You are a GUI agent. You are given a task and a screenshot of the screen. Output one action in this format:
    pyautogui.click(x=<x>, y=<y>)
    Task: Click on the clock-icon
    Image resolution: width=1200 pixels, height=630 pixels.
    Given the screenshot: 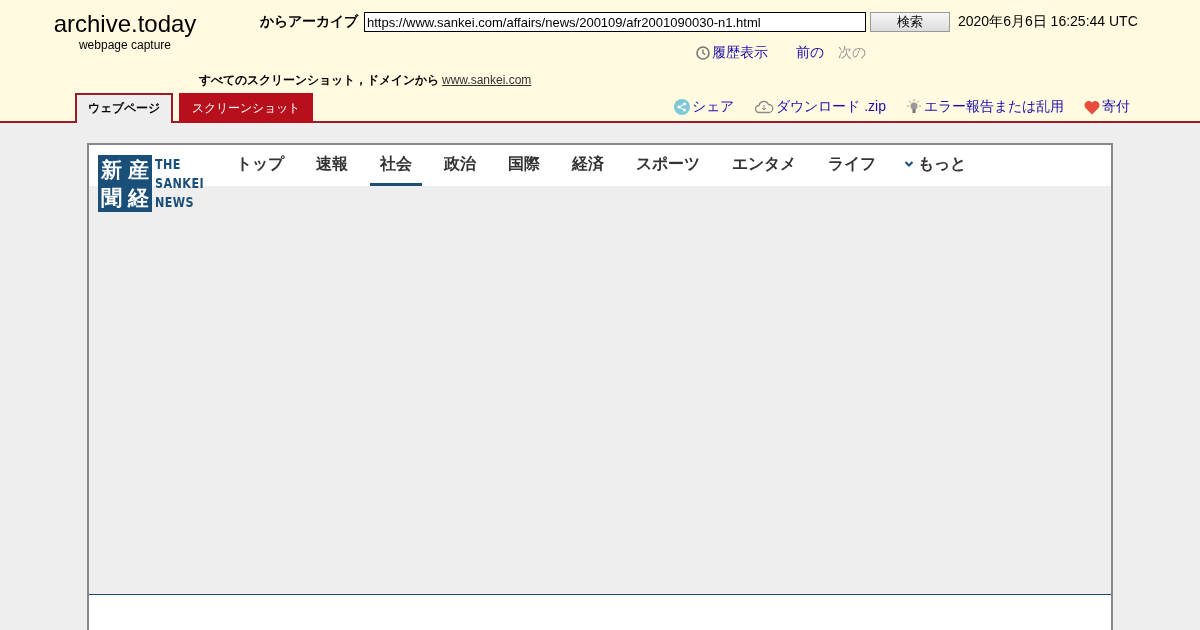 What is the action you would take?
    pyautogui.click(x=703, y=53)
    